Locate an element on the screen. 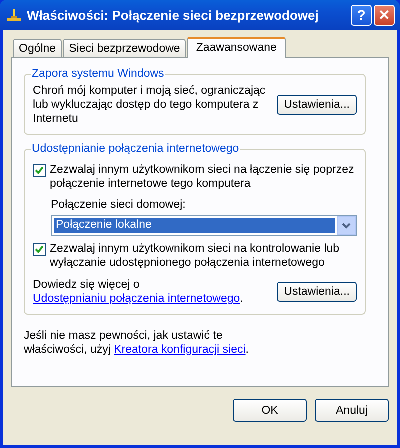 This screenshot has height=448, width=400. checkbox-label: Zezwalaj innym użytkownikom sieci na kontrolowanie lub wyłączanie udostępnionego połączenia internetowego is located at coordinates (195, 256).